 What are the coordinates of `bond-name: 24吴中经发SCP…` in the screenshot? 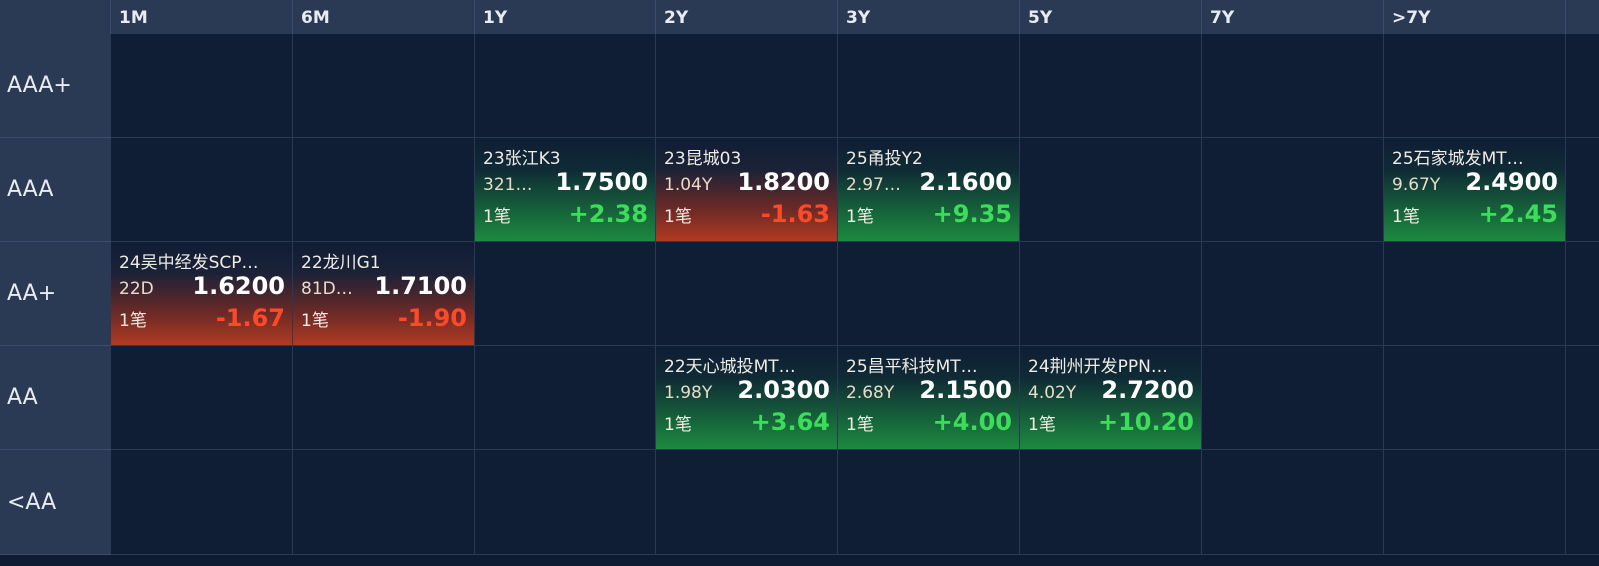 It's located at (189, 262).